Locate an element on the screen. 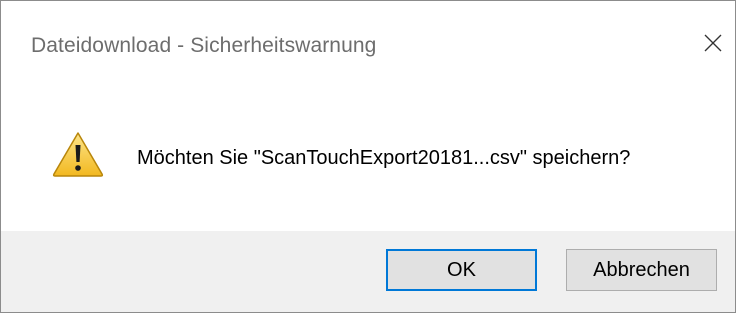 This screenshot has height=313, width=736. close-button is located at coordinates (713, 43).